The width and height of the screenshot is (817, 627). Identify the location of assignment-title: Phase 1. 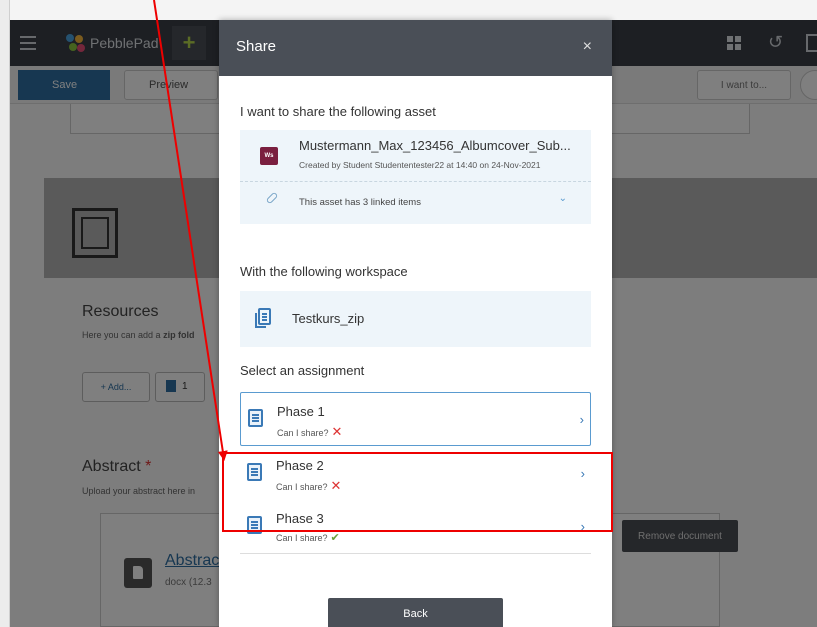
(301, 411).